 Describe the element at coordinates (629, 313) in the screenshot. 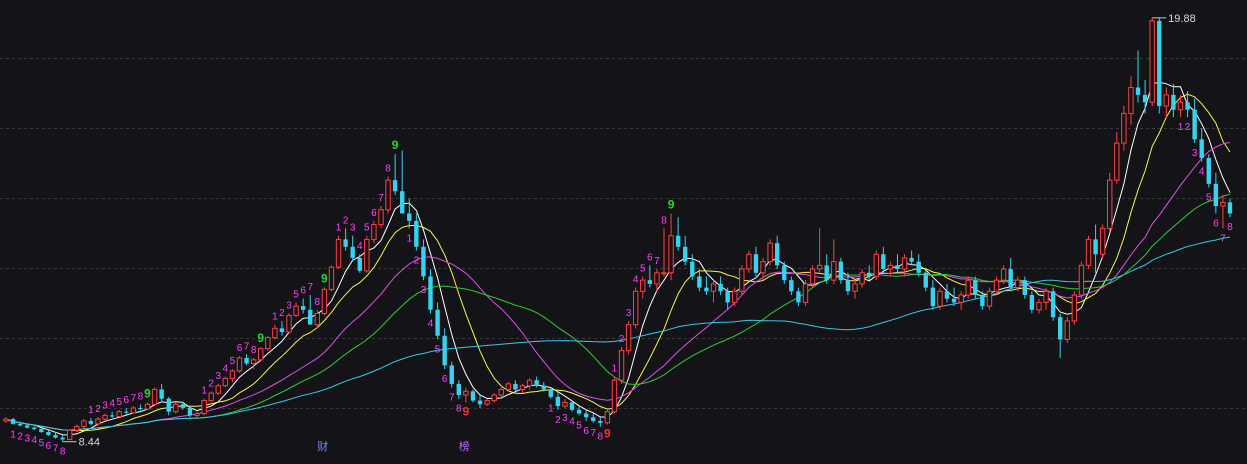

I see `td-count: 3` at that location.